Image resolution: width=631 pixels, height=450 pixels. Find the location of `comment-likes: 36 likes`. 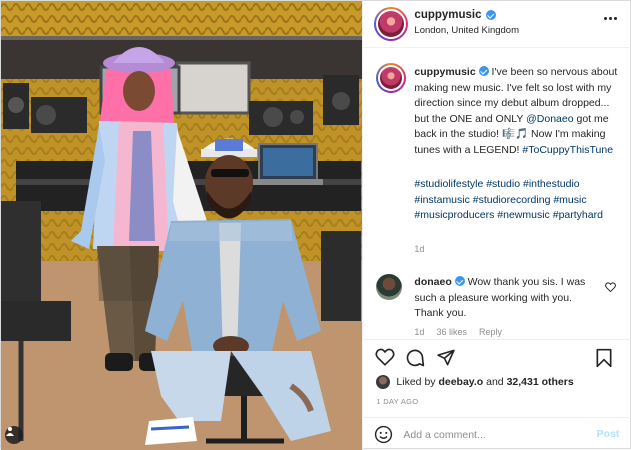

comment-likes: 36 likes is located at coordinates (451, 332).